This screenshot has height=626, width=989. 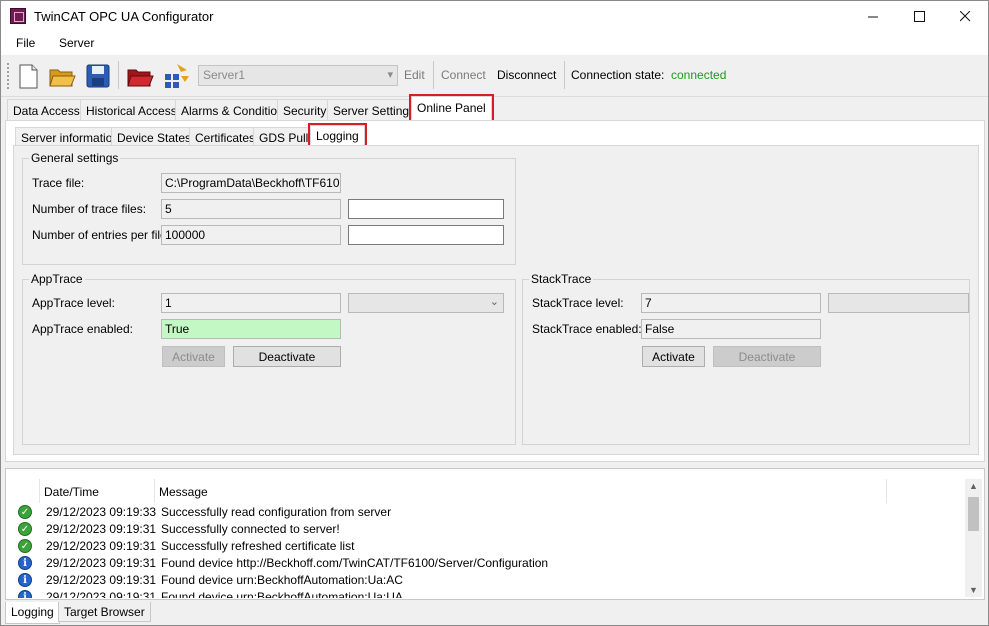 What do you see at coordinates (767, 356) in the screenshot?
I see `stacktrace-deactivate-button: Deactivate` at bounding box center [767, 356].